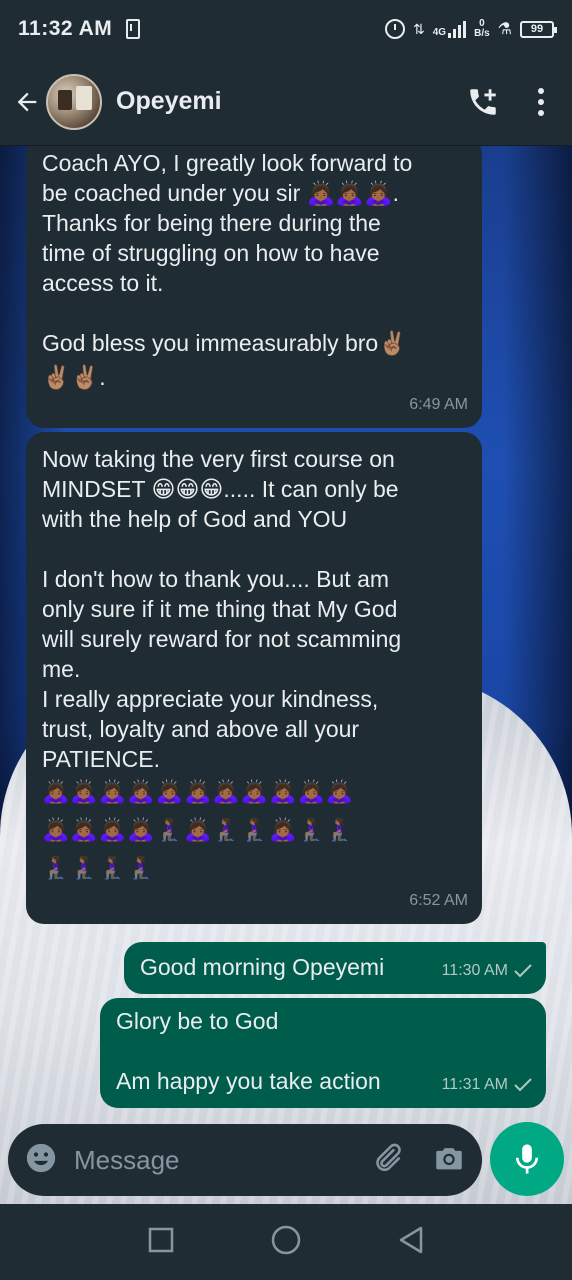  Describe the element at coordinates (286, 29) in the screenshot. I see `status-bar: 11:32 AM ⇅ 4G 0 B/s ⚗ 99` at that location.